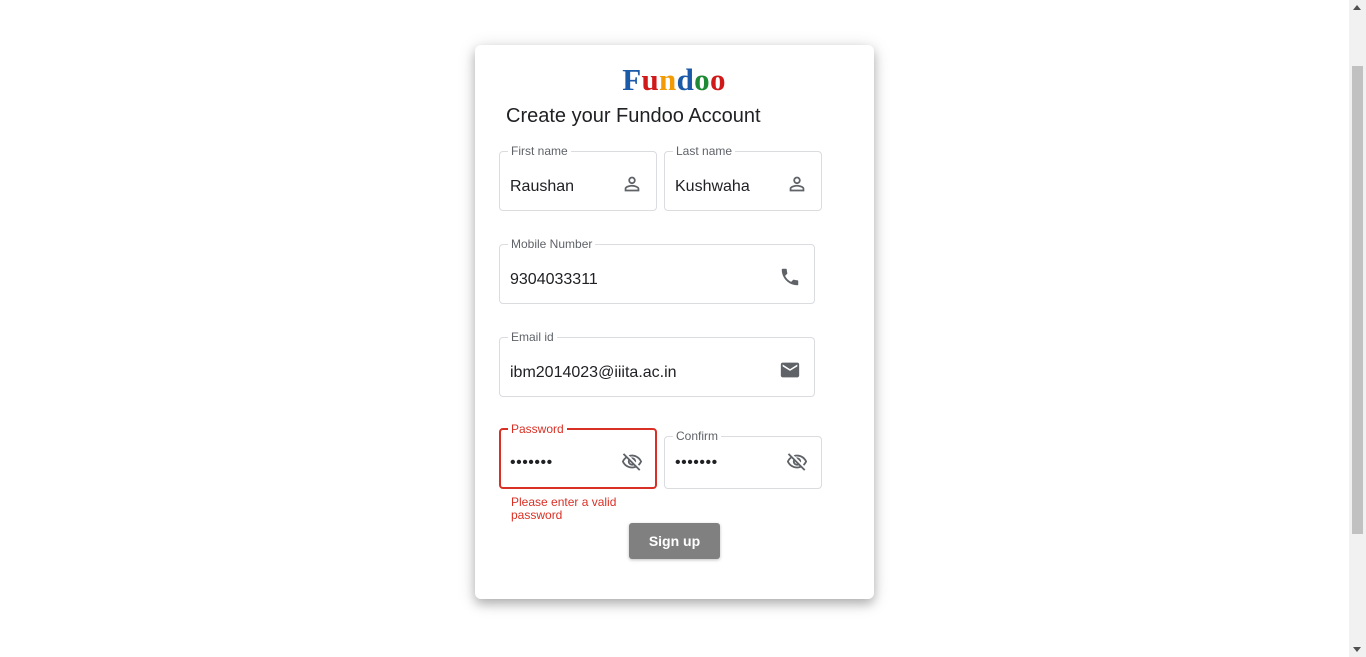  Describe the element at coordinates (578, 456) in the screenshot. I see `password-field: Password •••••••` at that location.